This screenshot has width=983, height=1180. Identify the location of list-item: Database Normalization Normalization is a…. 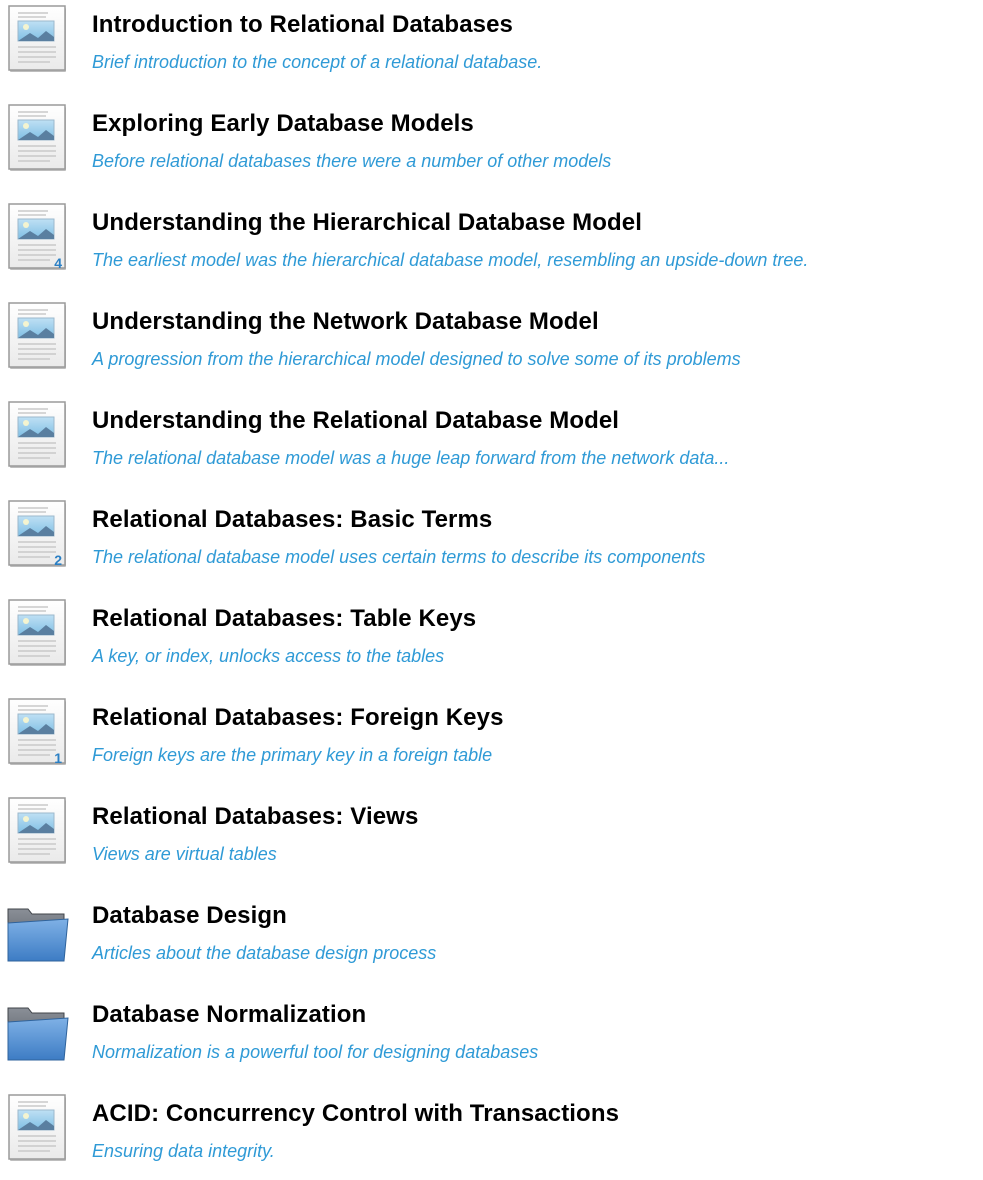
(491, 1038).